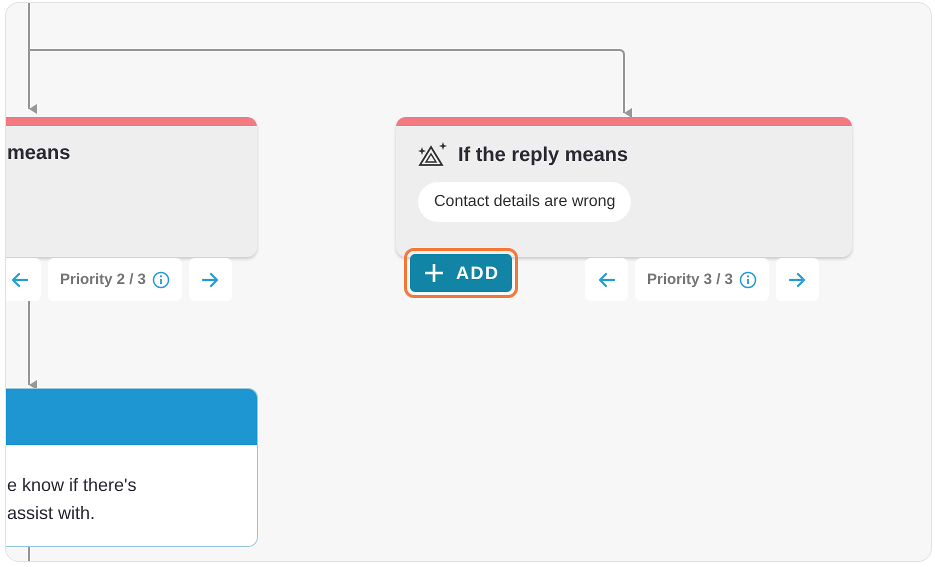 Image resolution: width=935 pixels, height=567 pixels. Describe the element at coordinates (103, 279) in the screenshot. I see `priority-label: Priority 2 / 3` at that location.